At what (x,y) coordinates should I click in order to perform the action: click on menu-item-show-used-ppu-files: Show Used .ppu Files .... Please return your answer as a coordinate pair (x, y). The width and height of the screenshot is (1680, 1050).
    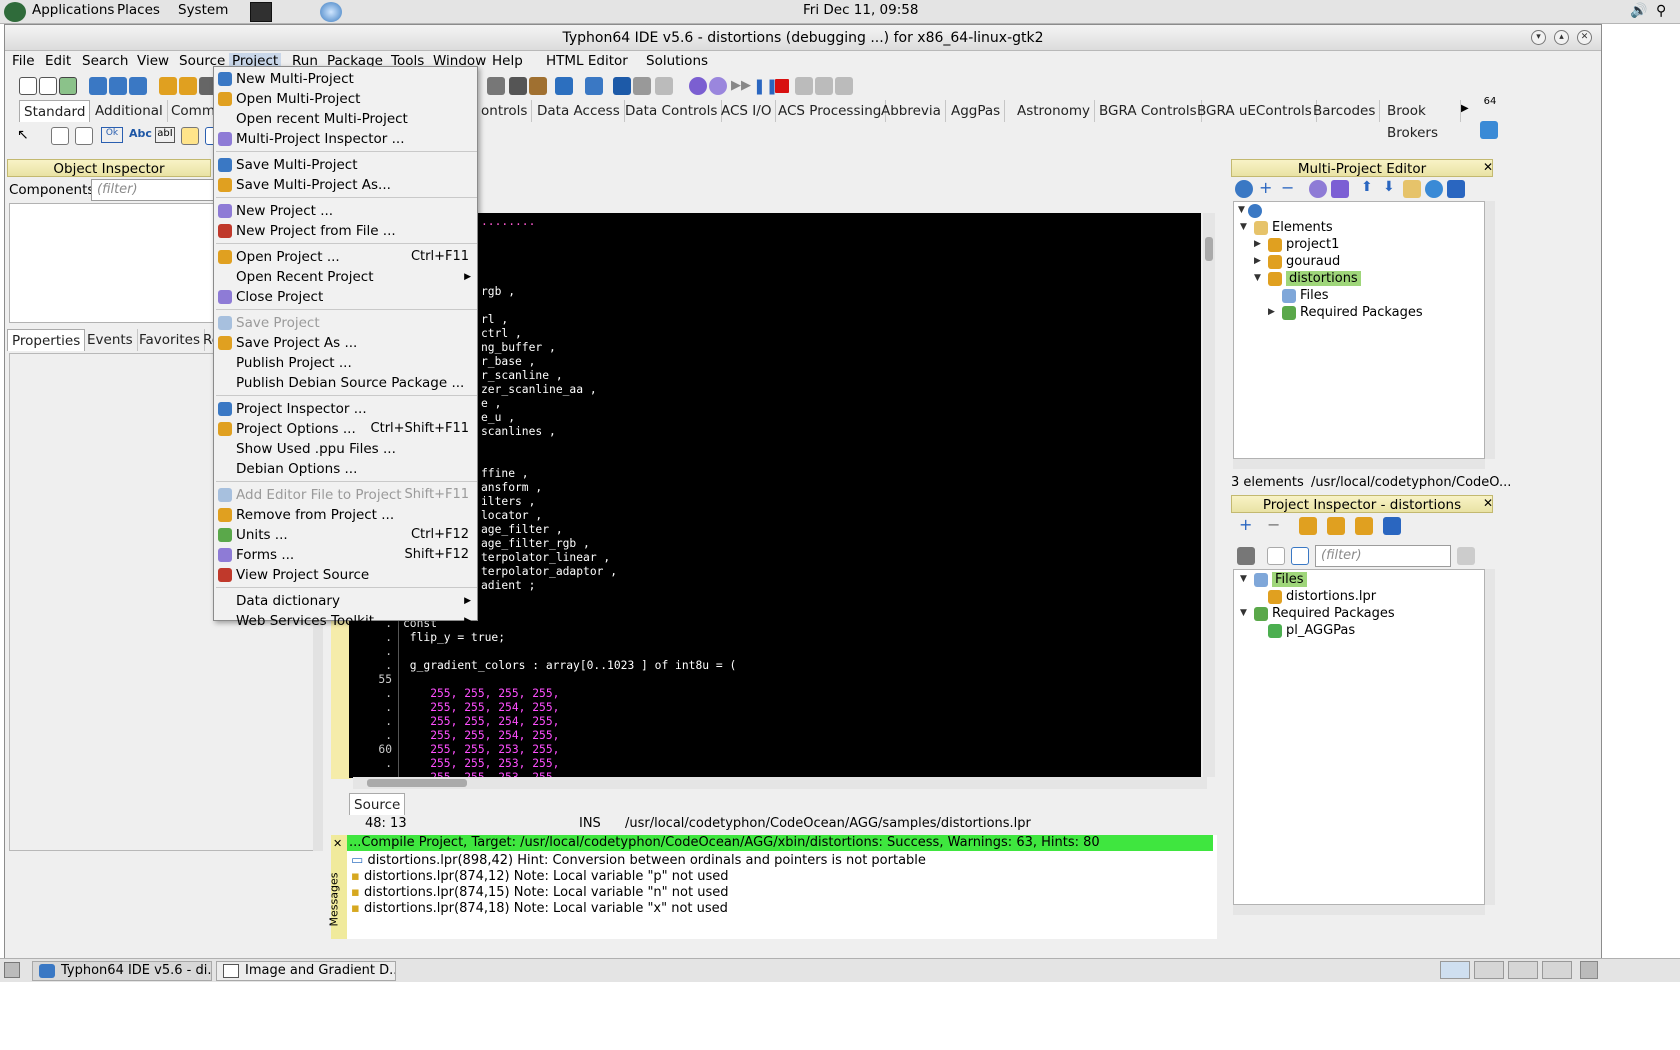
    Looking at the image, I should click on (345, 449).